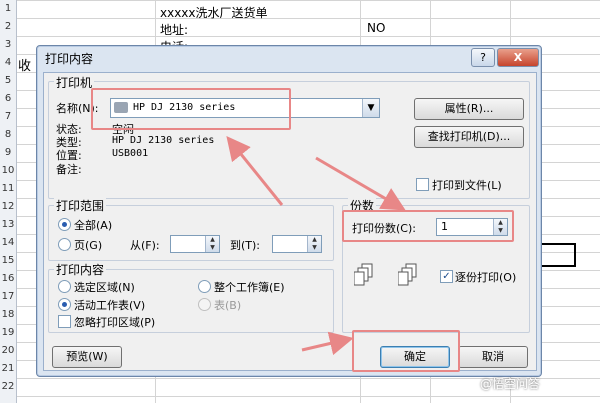 This screenshot has width=600, height=403. I want to click on arrow-to-ok, so click(327, 343).